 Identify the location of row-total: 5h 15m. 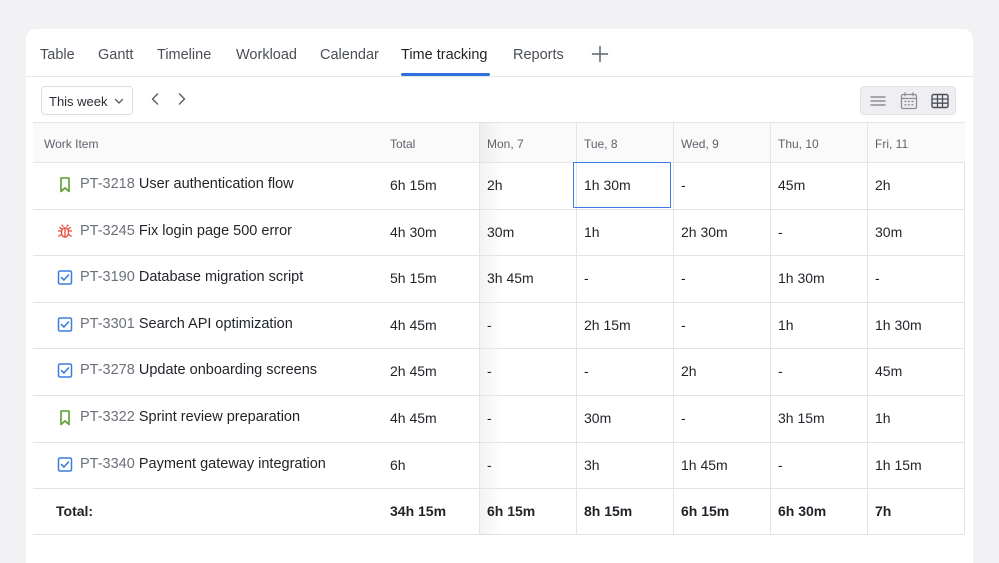
(413, 278).